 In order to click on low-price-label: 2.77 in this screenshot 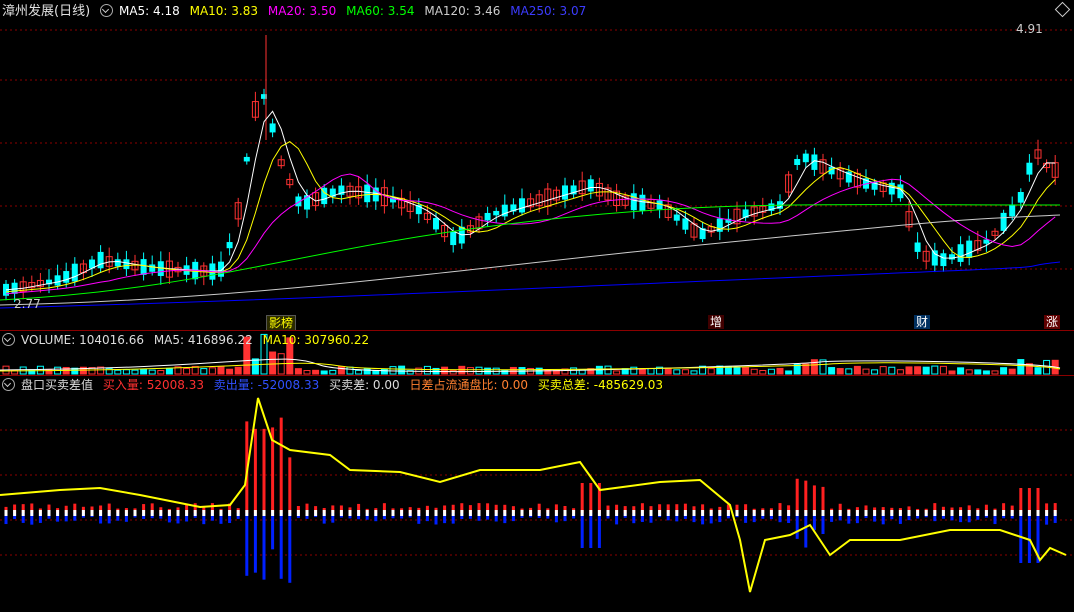, I will do `click(27, 304)`.